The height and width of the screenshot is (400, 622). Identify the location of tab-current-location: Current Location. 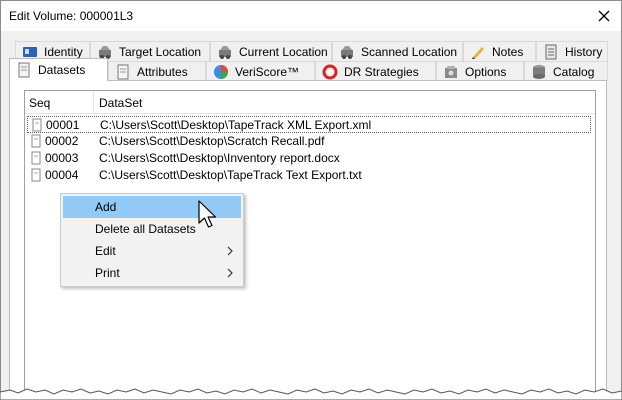
(271, 51).